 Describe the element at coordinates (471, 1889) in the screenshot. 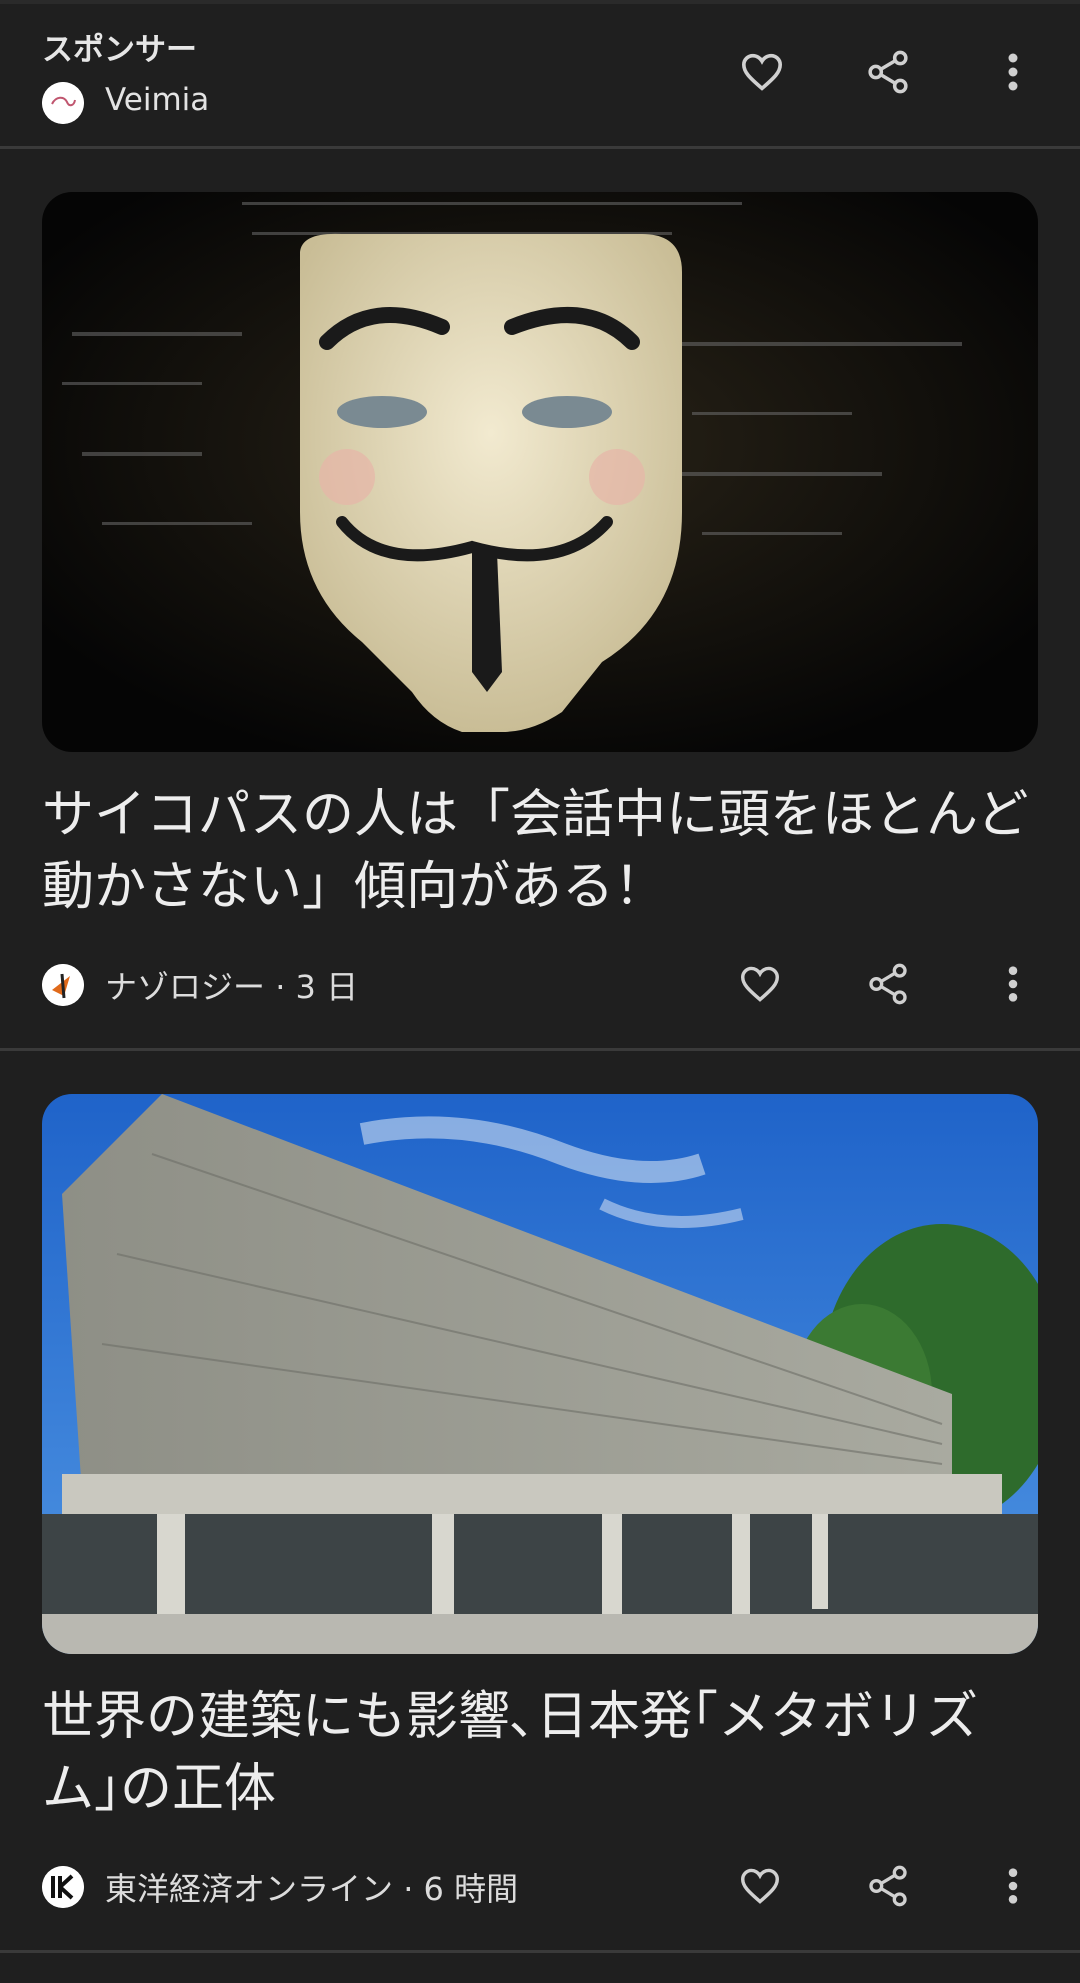

I see `article-age: 6 時間` at that location.